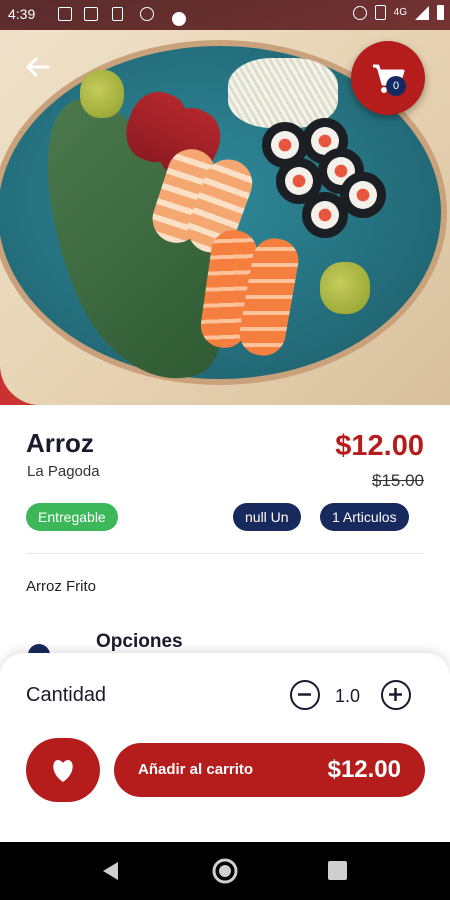 This screenshot has width=450, height=900. I want to click on minus-circle-icon, so click(304, 694).